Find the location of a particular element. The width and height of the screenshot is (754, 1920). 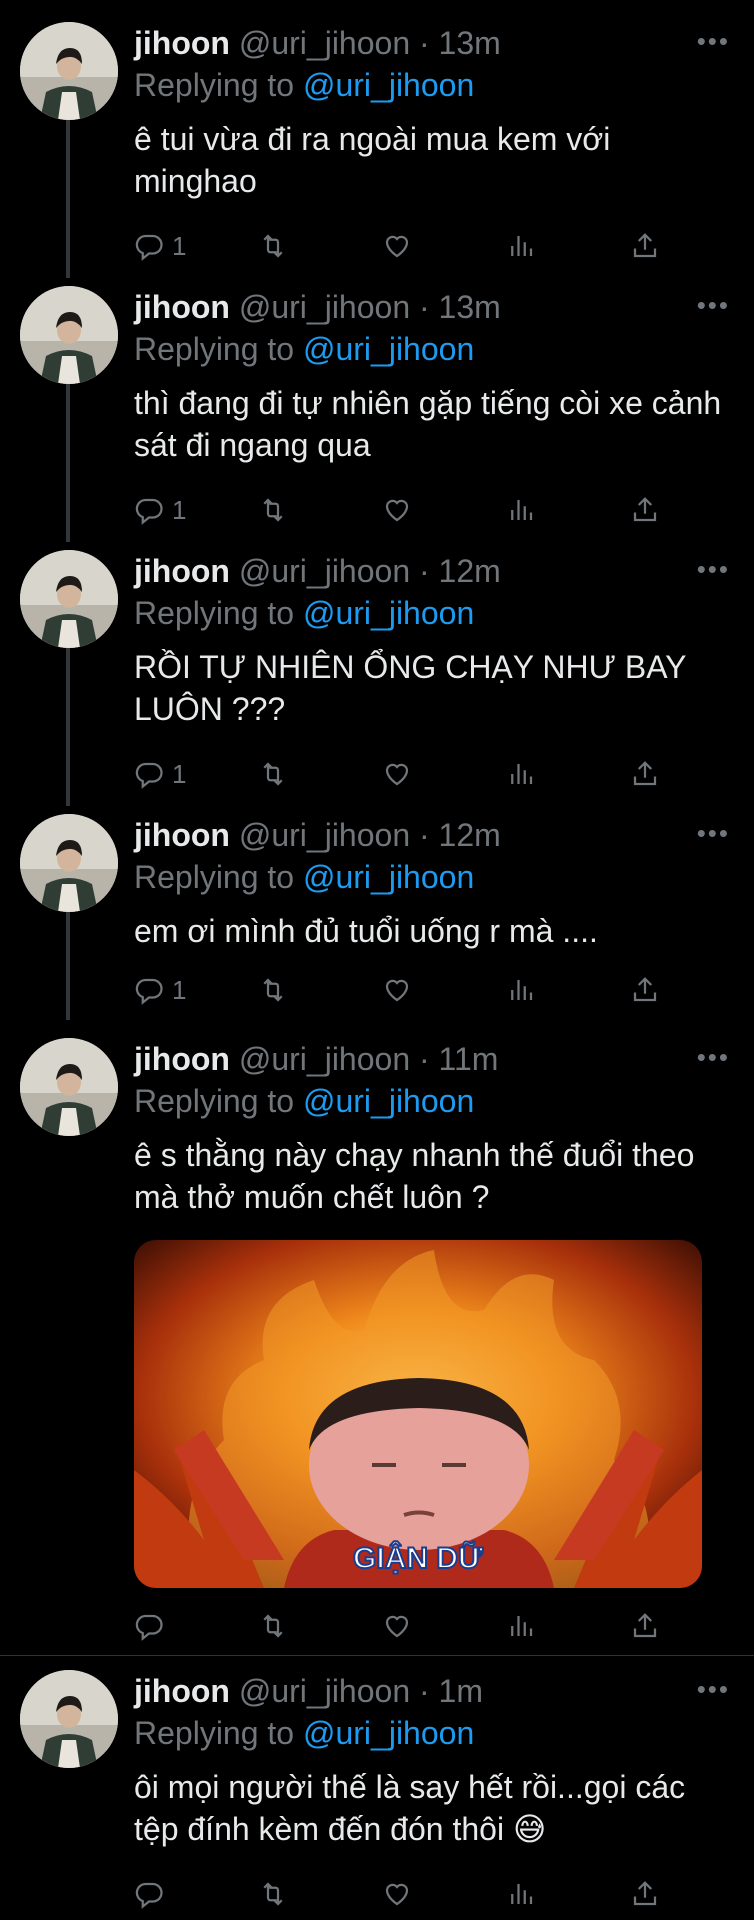

timestamp: 1m is located at coordinates (461, 1691).